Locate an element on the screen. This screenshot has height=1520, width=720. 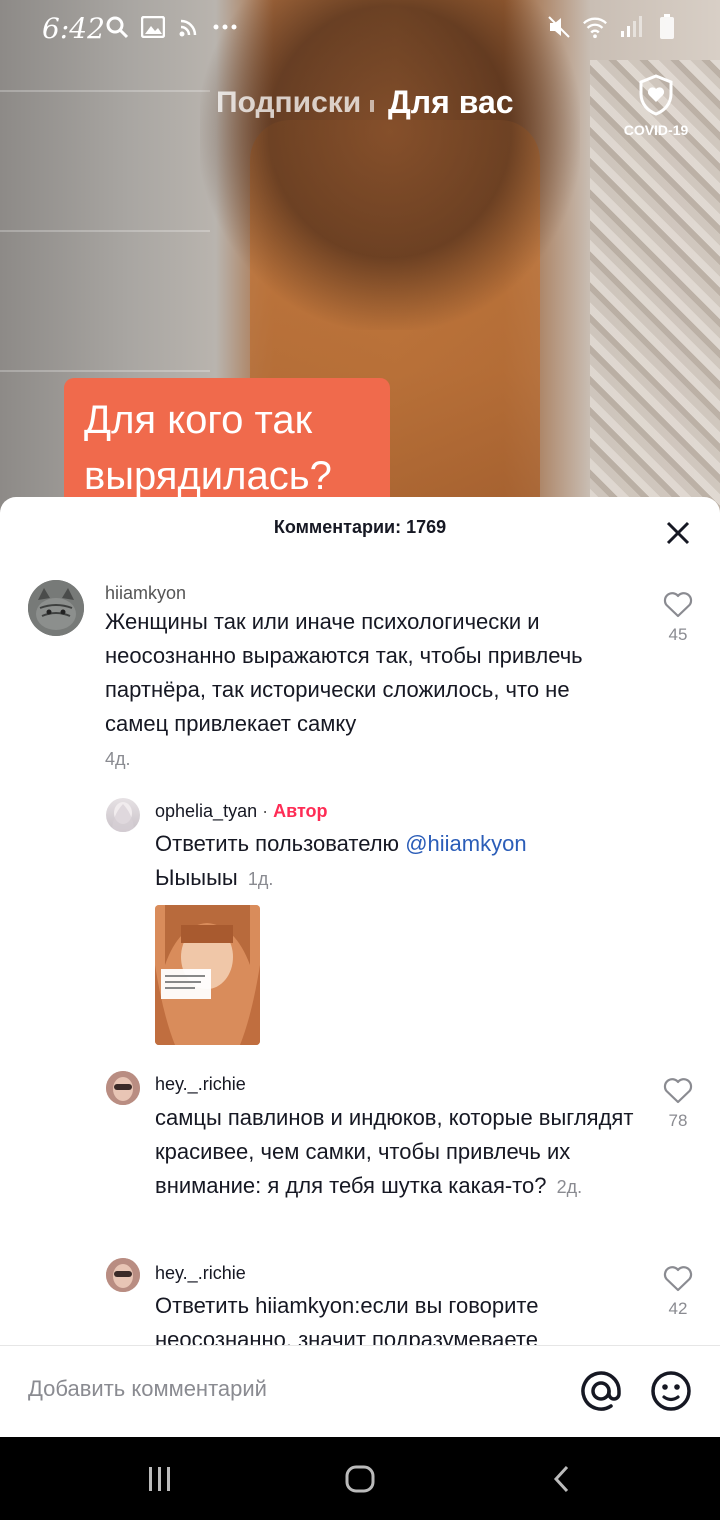
gallery-icon is located at coordinates (153, 27).